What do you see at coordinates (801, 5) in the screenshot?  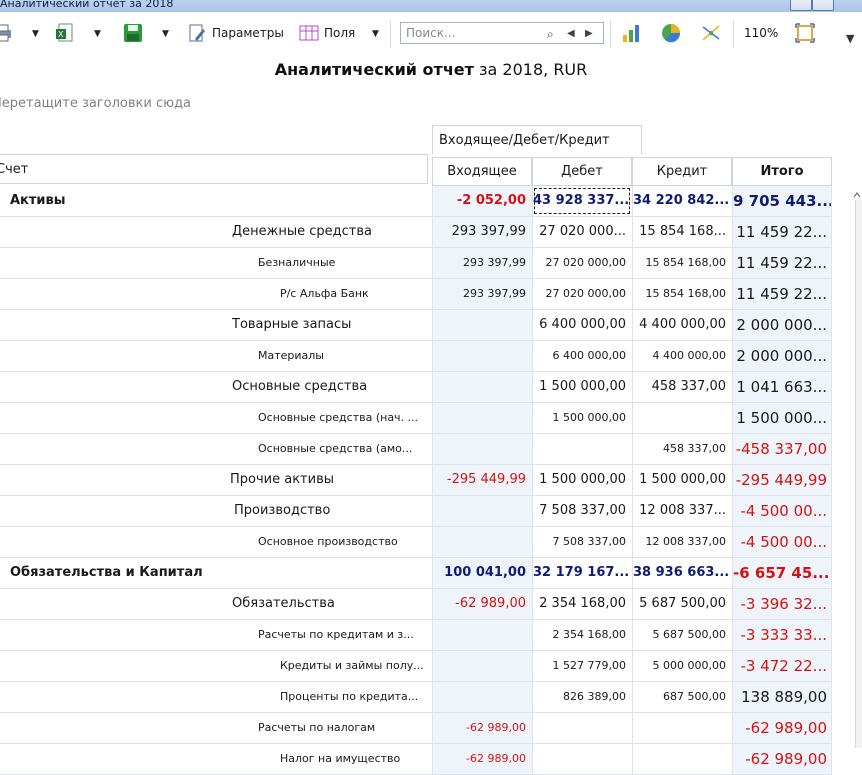 I see `minimize-button` at bounding box center [801, 5].